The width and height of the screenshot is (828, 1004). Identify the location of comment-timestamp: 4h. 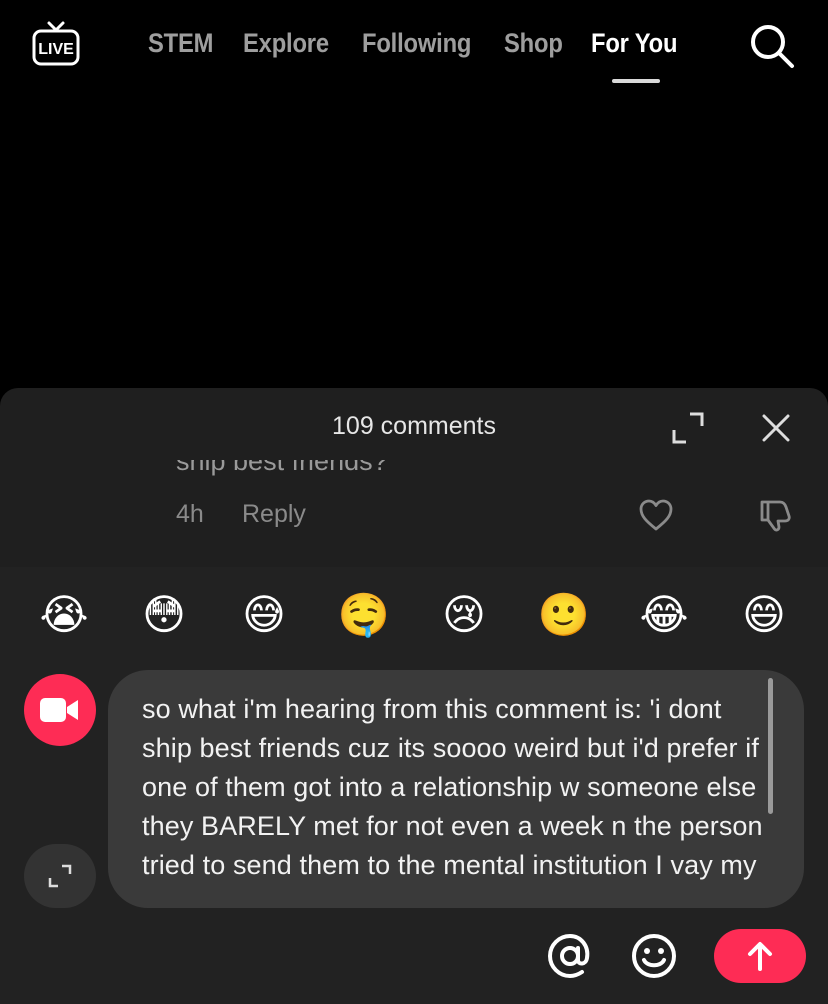
(190, 514).